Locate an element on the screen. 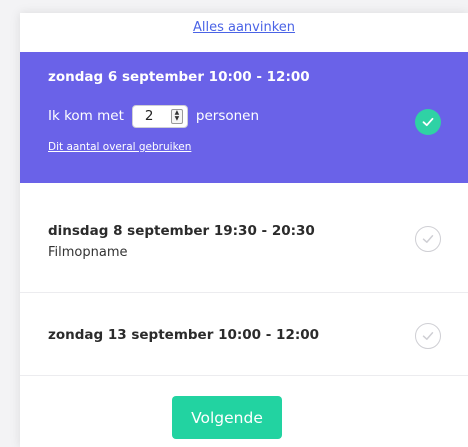 This screenshot has height=447, width=468. use-count-everywhere-link: Dit aantal overal gebruiken is located at coordinates (119, 147).